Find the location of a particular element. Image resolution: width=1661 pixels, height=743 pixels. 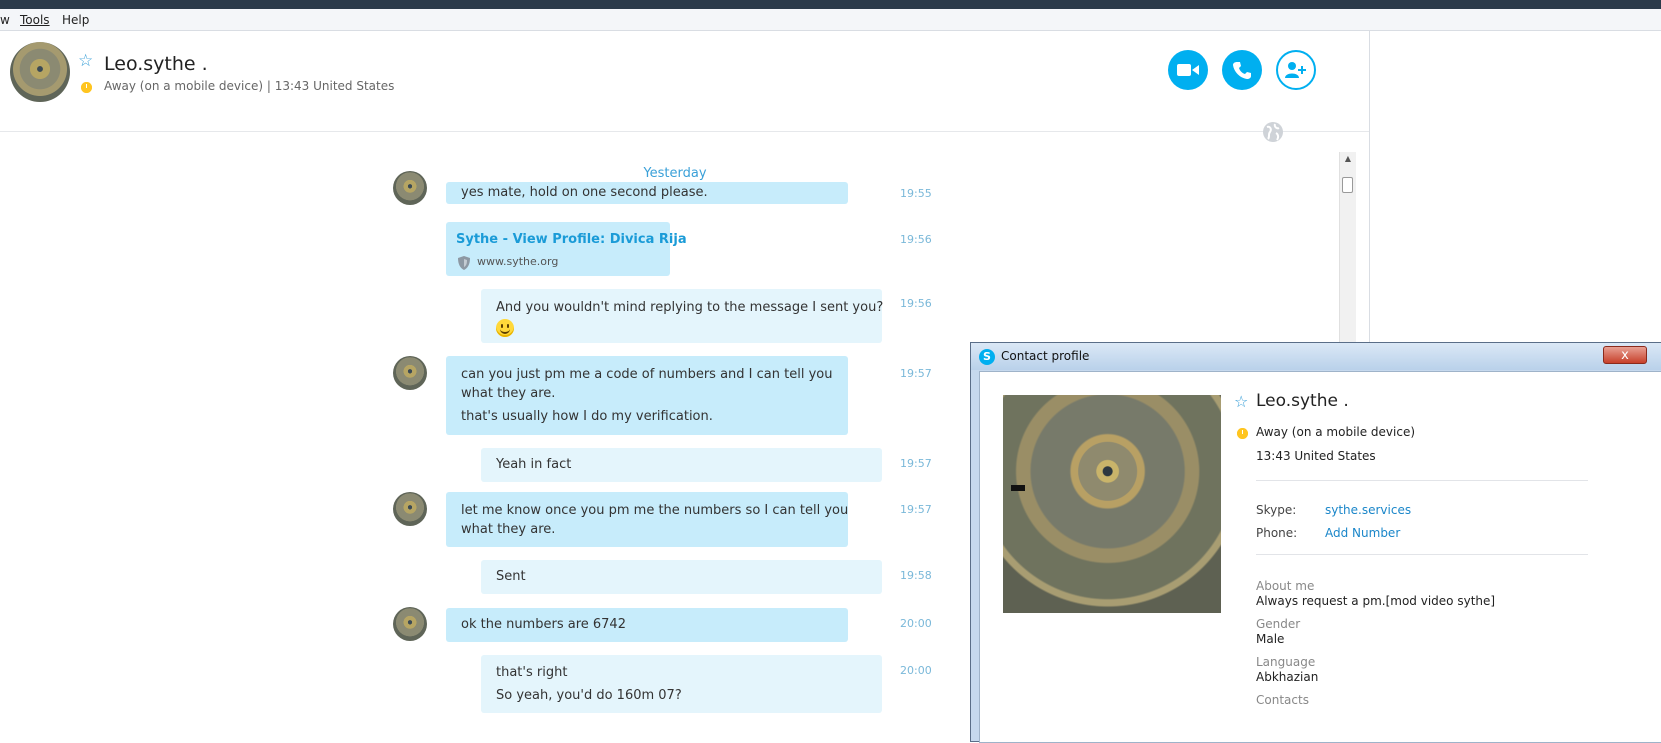

phone-icon is located at coordinates (1242, 70).